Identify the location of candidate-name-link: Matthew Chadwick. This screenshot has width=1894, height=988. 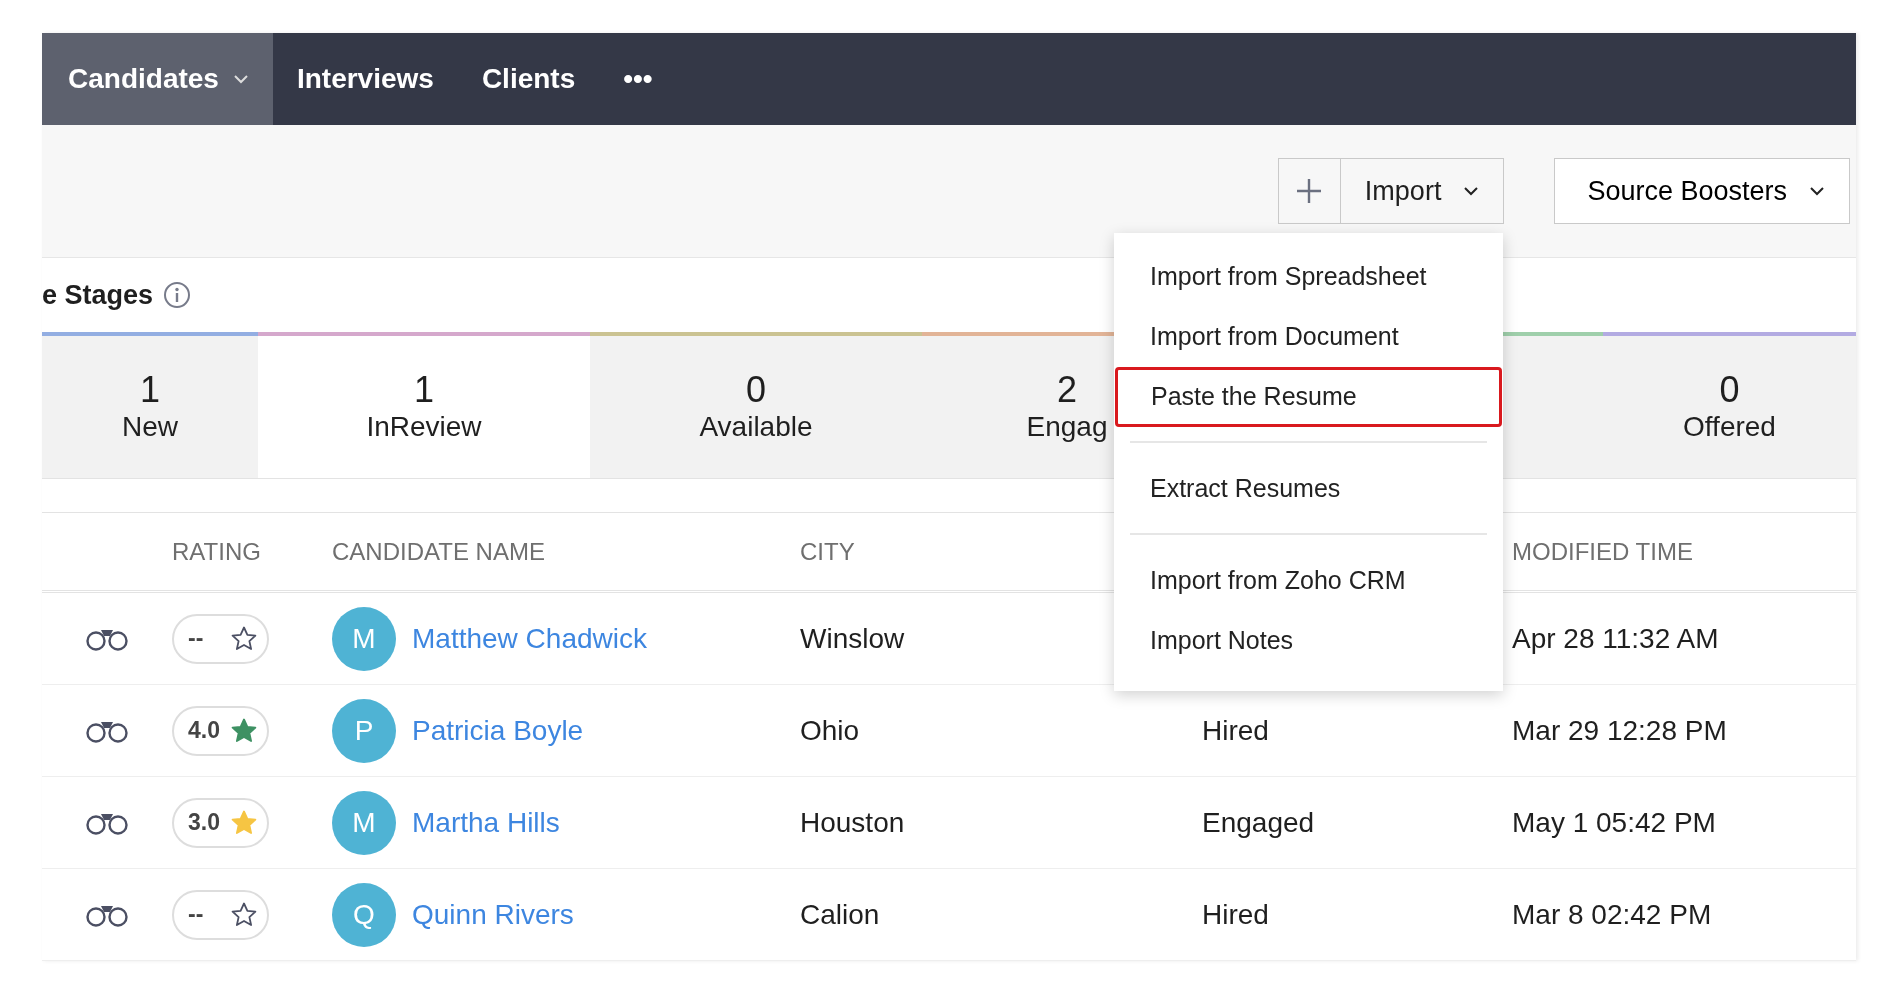
(529, 638).